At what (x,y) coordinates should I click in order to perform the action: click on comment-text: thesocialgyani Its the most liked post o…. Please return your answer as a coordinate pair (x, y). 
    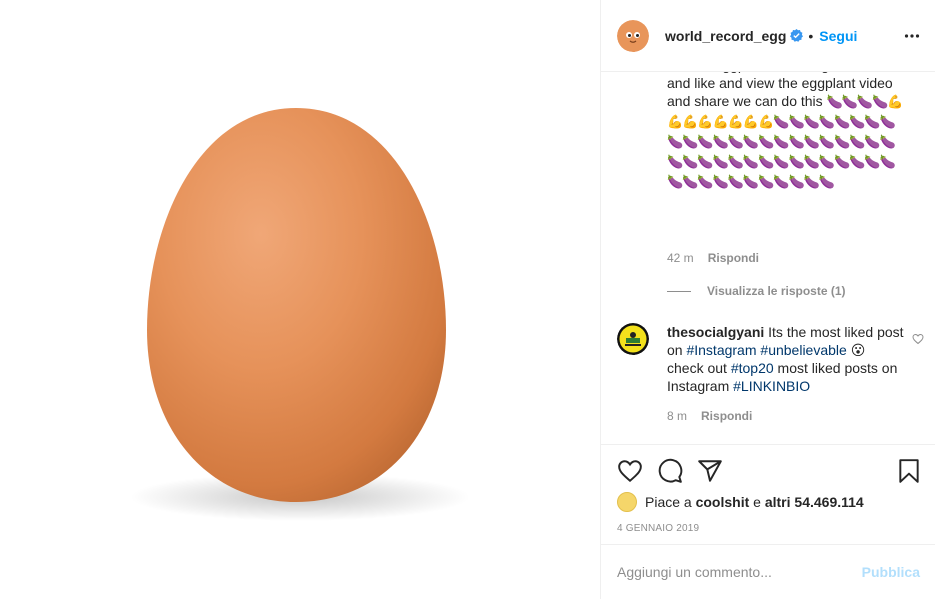
    Looking at the image, I should click on (786, 359).